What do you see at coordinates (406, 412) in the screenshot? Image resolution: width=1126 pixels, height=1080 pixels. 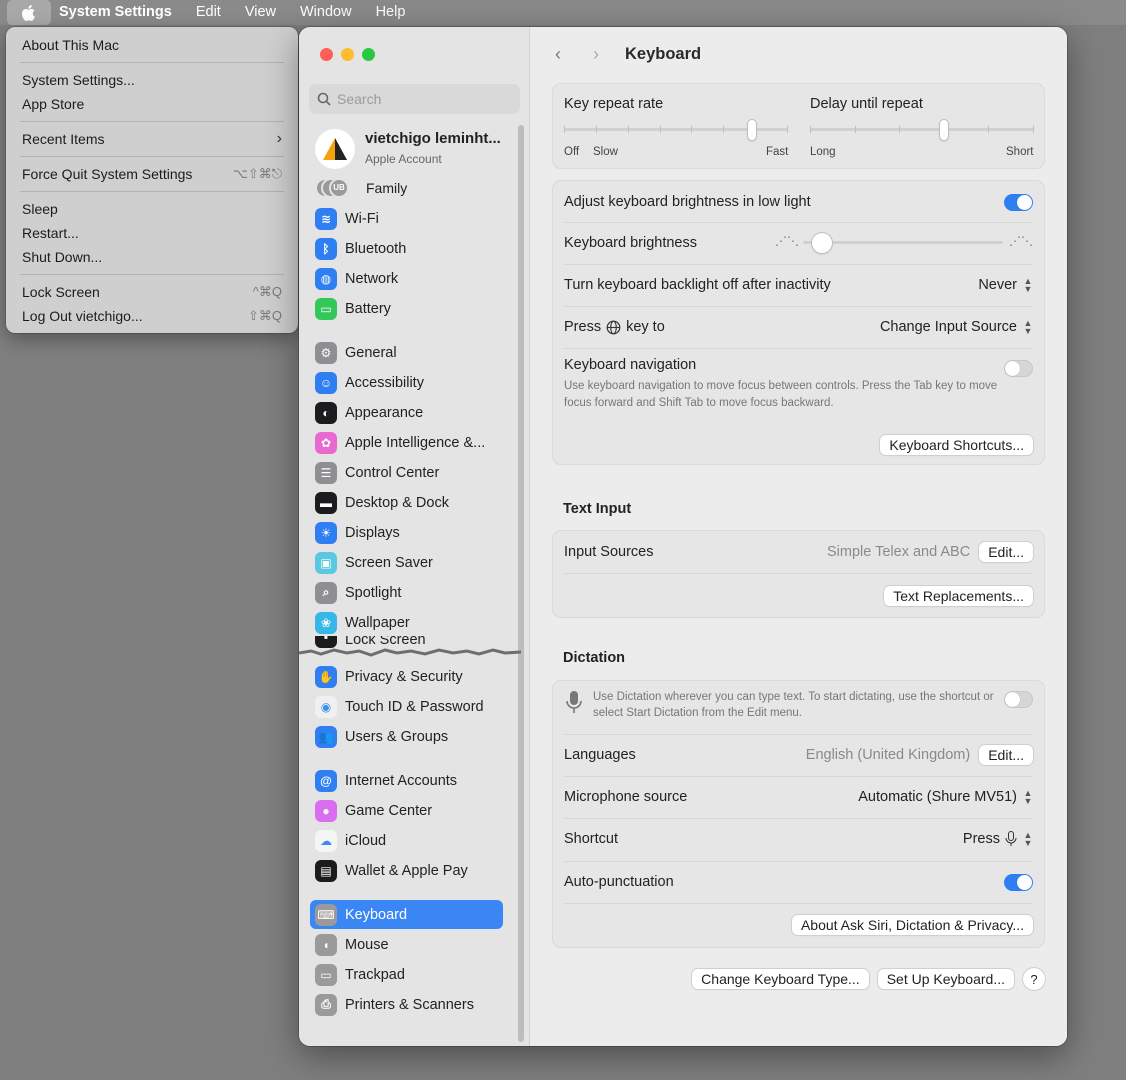 I see `sidebar-item-appearance: ◐ Appearance` at bounding box center [406, 412].